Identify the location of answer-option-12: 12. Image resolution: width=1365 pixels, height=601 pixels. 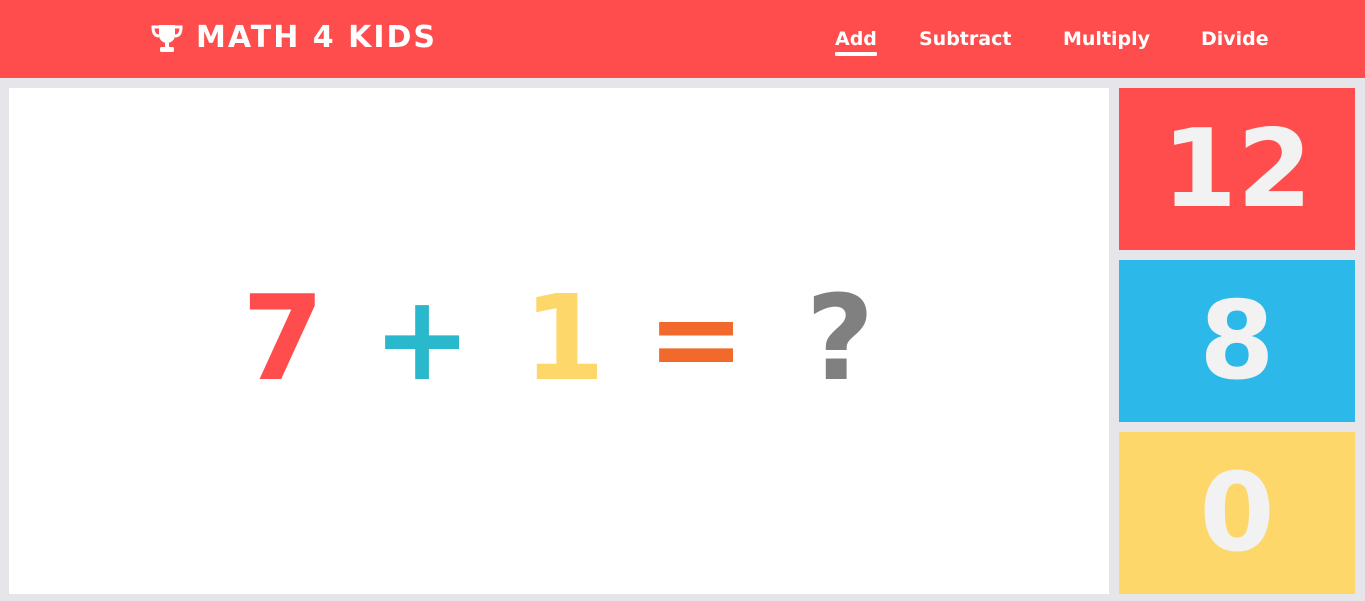
(1237, 169).